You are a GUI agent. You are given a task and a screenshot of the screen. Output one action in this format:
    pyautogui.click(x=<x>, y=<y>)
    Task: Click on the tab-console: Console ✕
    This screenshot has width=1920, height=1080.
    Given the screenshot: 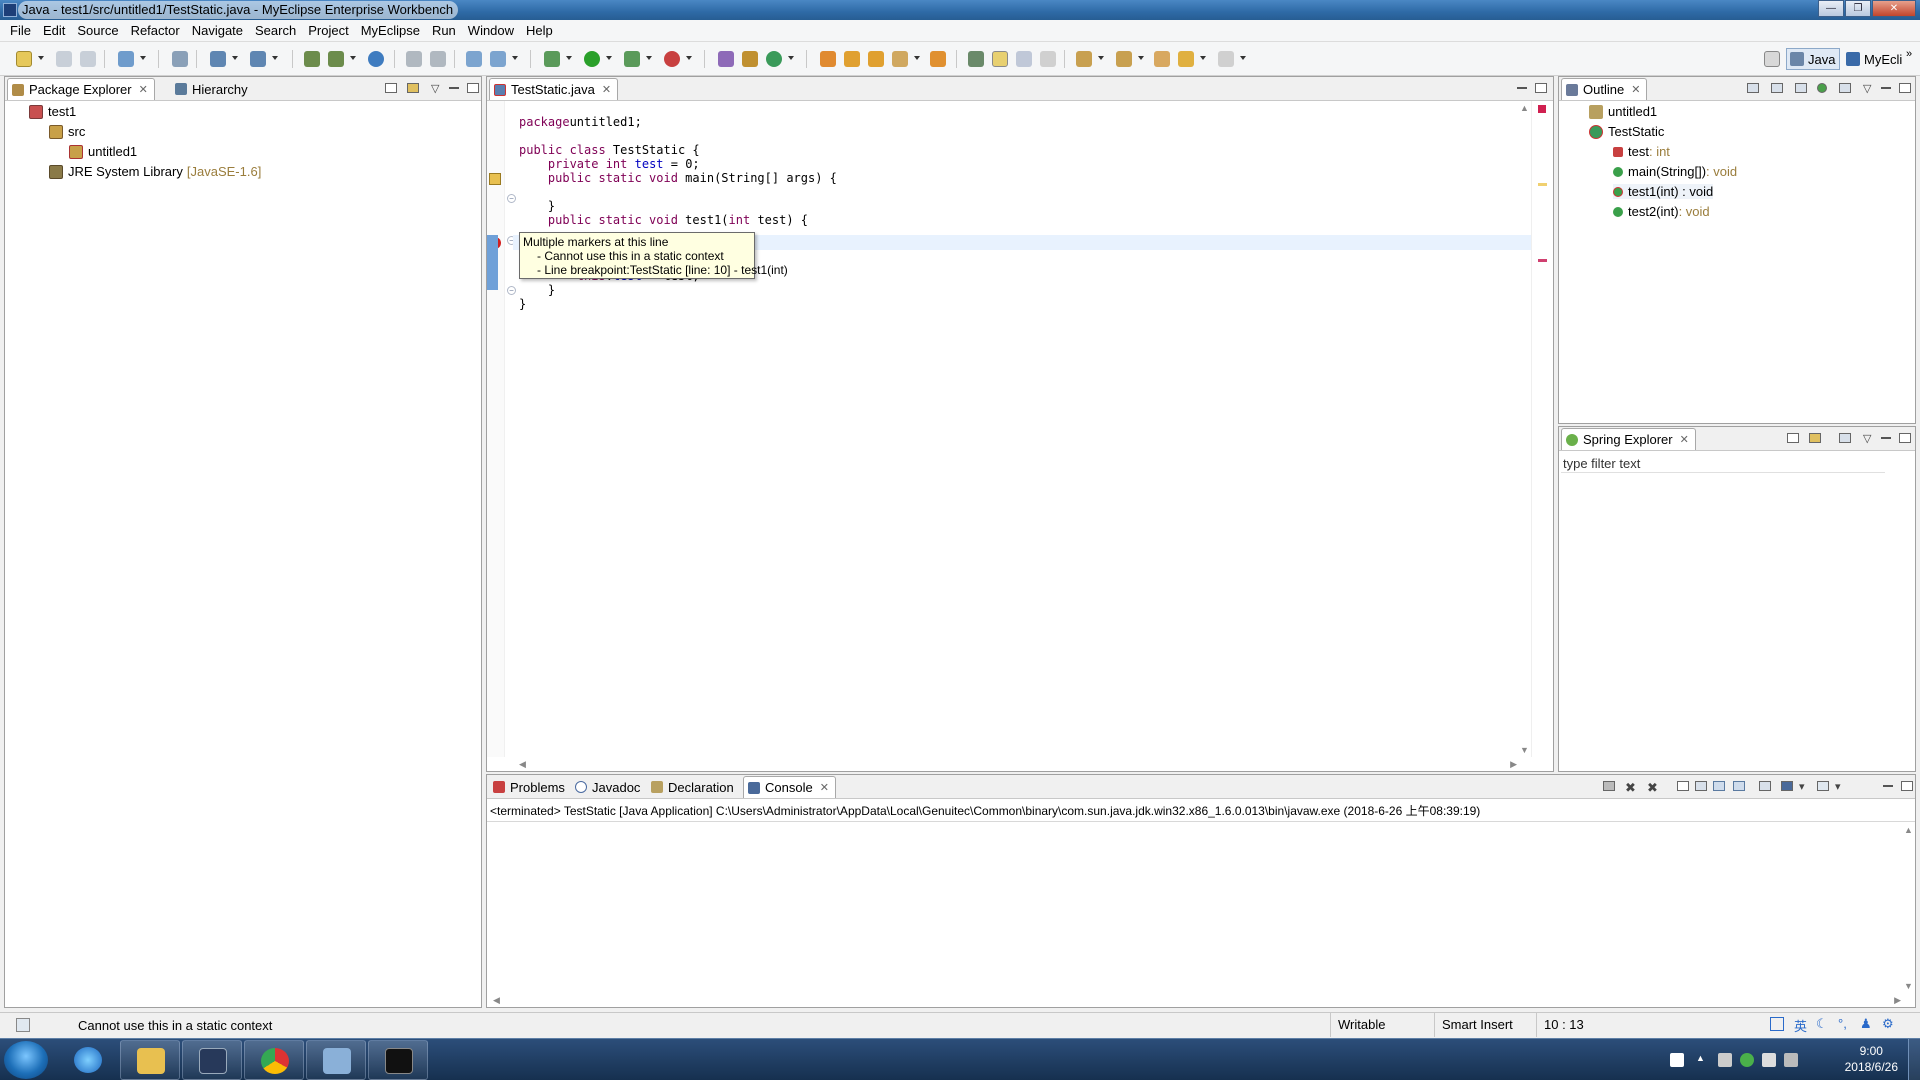 What is the action you would take?
    pyautogui.click(x=789, y=787)
    